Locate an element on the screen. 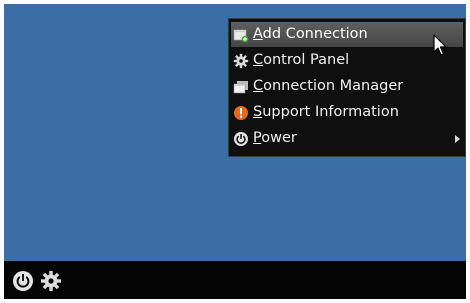 The width and height of the screenshot is (470, 303). taskbar is located at coordinates (235, 280).